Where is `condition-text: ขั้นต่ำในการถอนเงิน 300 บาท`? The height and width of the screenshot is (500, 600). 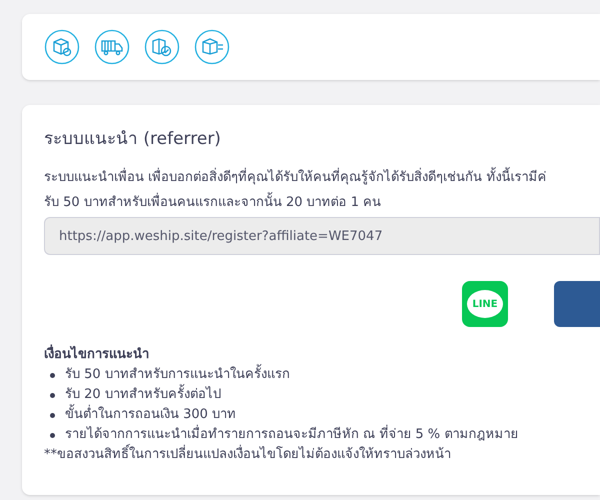 condition-text: ขั้นต่ำในการถอนเงิน 300 บาท is located at coordinates (150, 415).